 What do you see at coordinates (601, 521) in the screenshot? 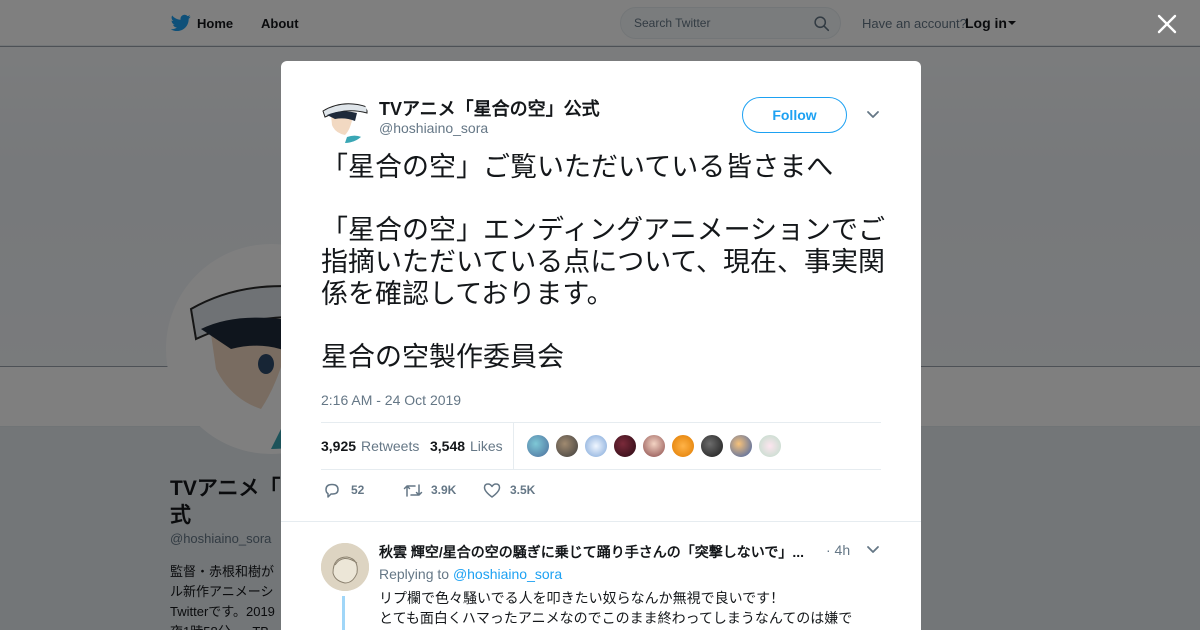
I see `divider` at bounding box center [601, 521].